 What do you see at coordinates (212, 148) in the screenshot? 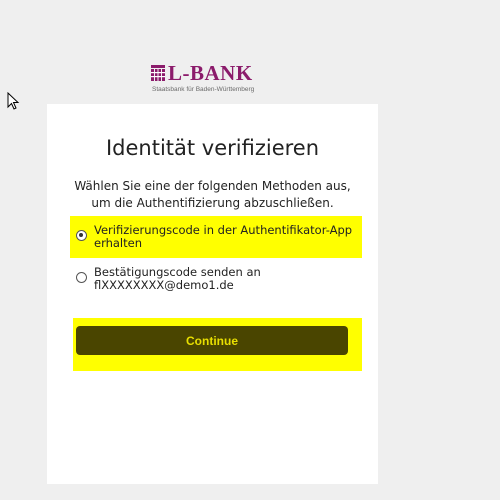
I see `page-title: Identität verifizieren` at bounding box center [212, 148].